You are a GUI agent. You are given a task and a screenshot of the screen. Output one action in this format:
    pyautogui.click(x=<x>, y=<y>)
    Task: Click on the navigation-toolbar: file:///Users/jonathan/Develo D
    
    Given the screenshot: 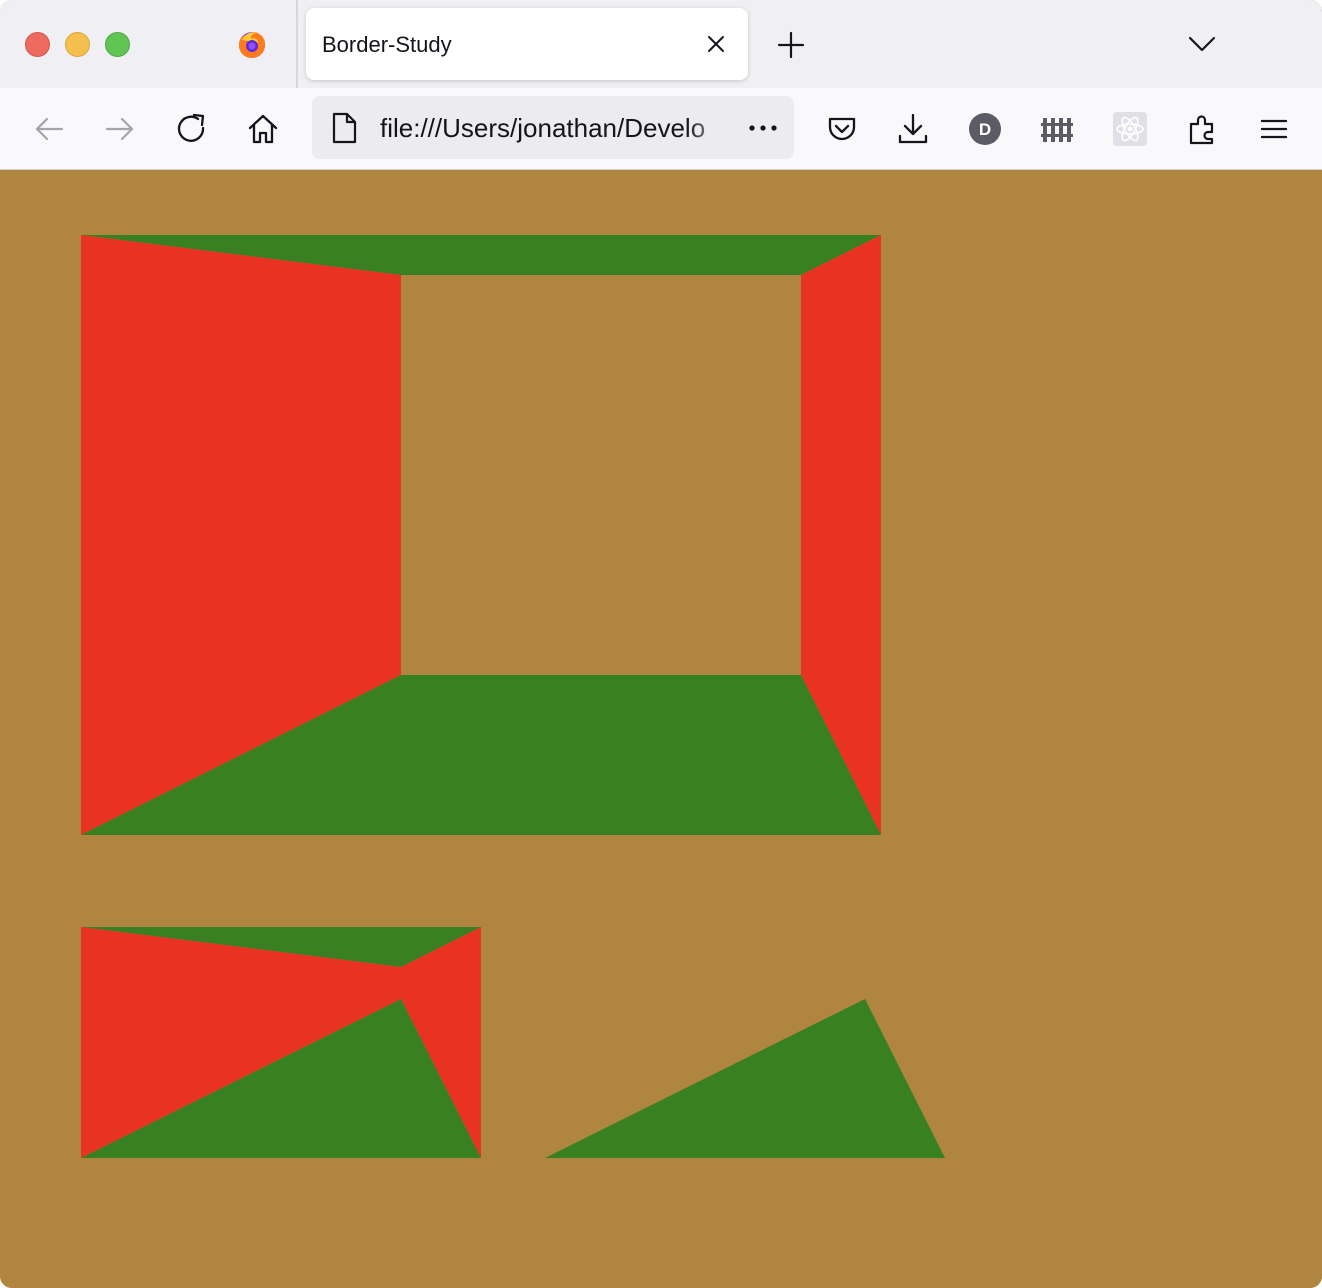 What is the action you would take?
    pyautogui.click(x=661, y=129)
    